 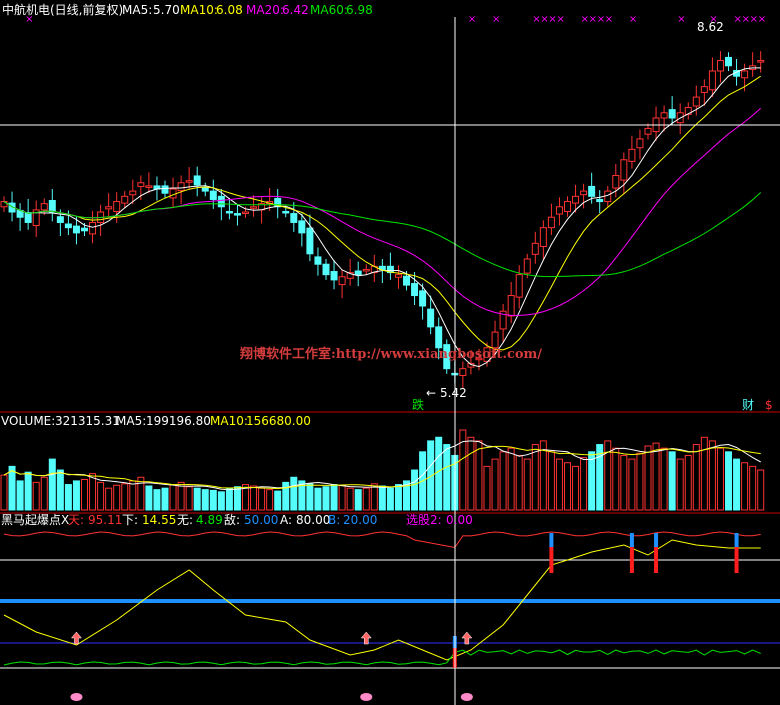 I want to click on bottom-marker-icon, so click(x=466, y=697).